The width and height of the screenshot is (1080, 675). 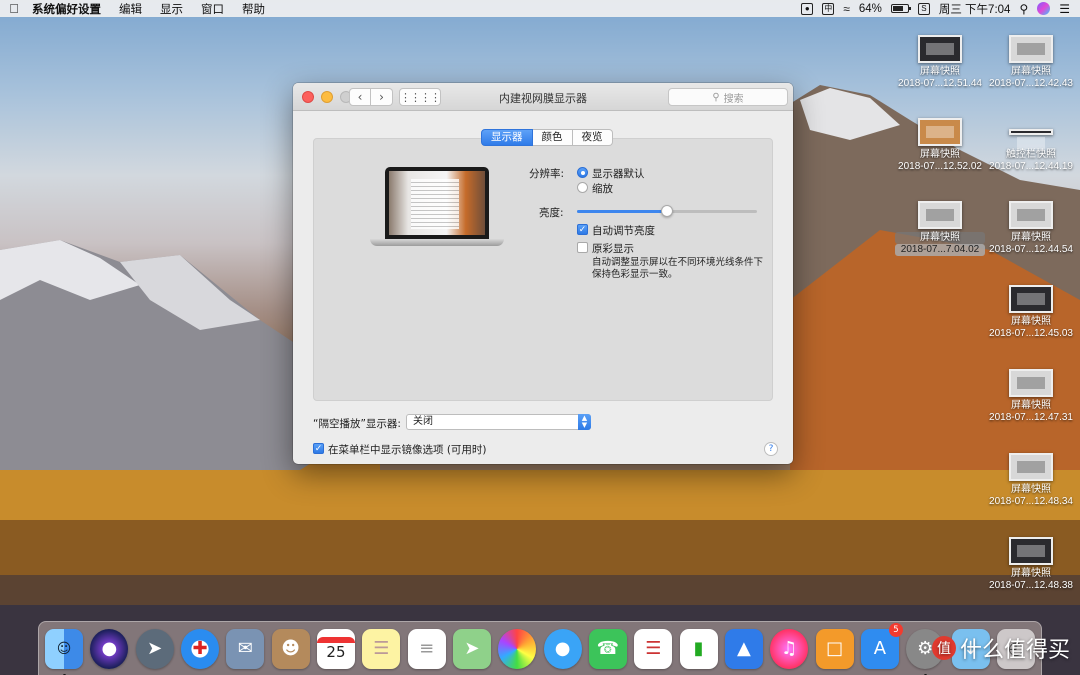 I want to click on tab-night-shift: 夜览, so click(x=592, y=137).